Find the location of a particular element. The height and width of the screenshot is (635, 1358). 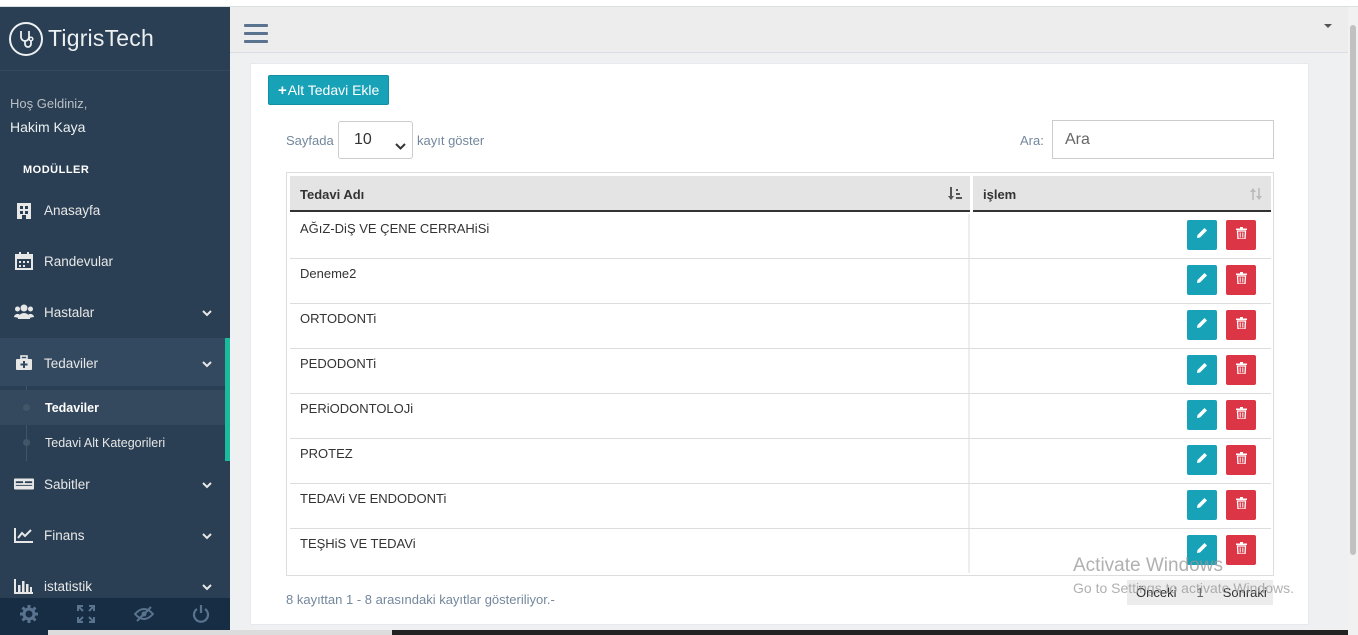

page-length-value: 10 is located at coordinates (363, 139).